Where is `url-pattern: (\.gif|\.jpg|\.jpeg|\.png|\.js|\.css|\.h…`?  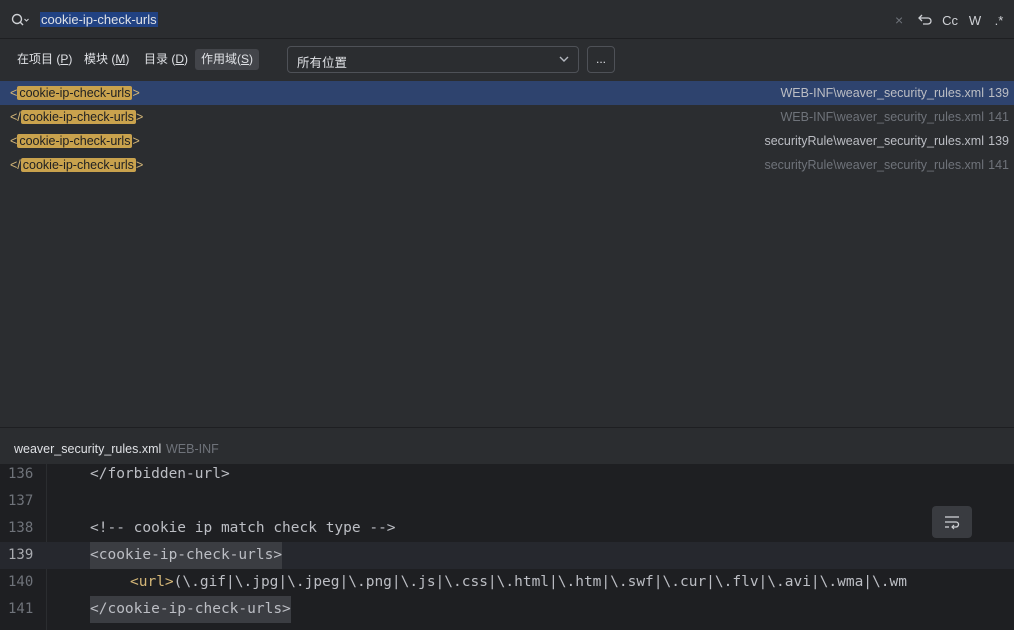 url-pattern: (\.gif|\.jpg|\.jpeg|\.png|\.js|\.css|\.h… is located at coordinates (540, 582).